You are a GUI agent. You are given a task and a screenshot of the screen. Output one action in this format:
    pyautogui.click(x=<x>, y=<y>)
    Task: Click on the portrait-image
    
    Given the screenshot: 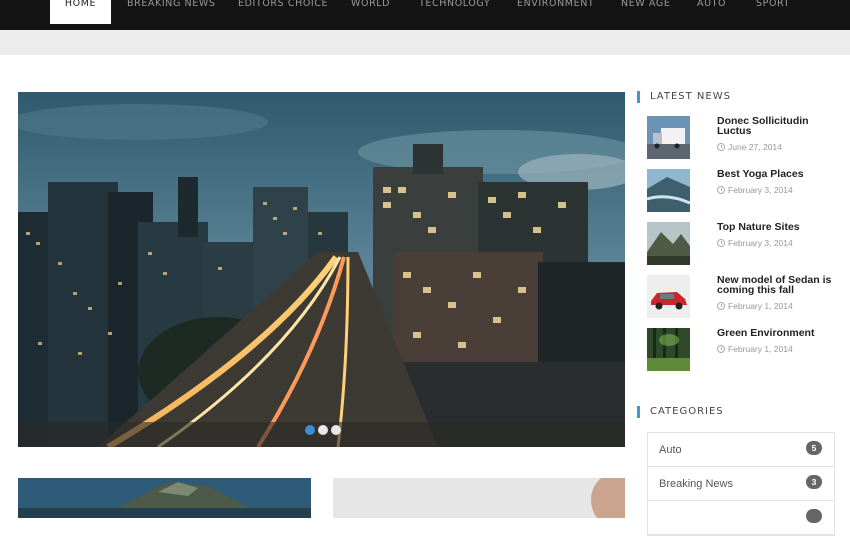 What is the action you would take?
    pyautogui.click(x=479, y=498)
    